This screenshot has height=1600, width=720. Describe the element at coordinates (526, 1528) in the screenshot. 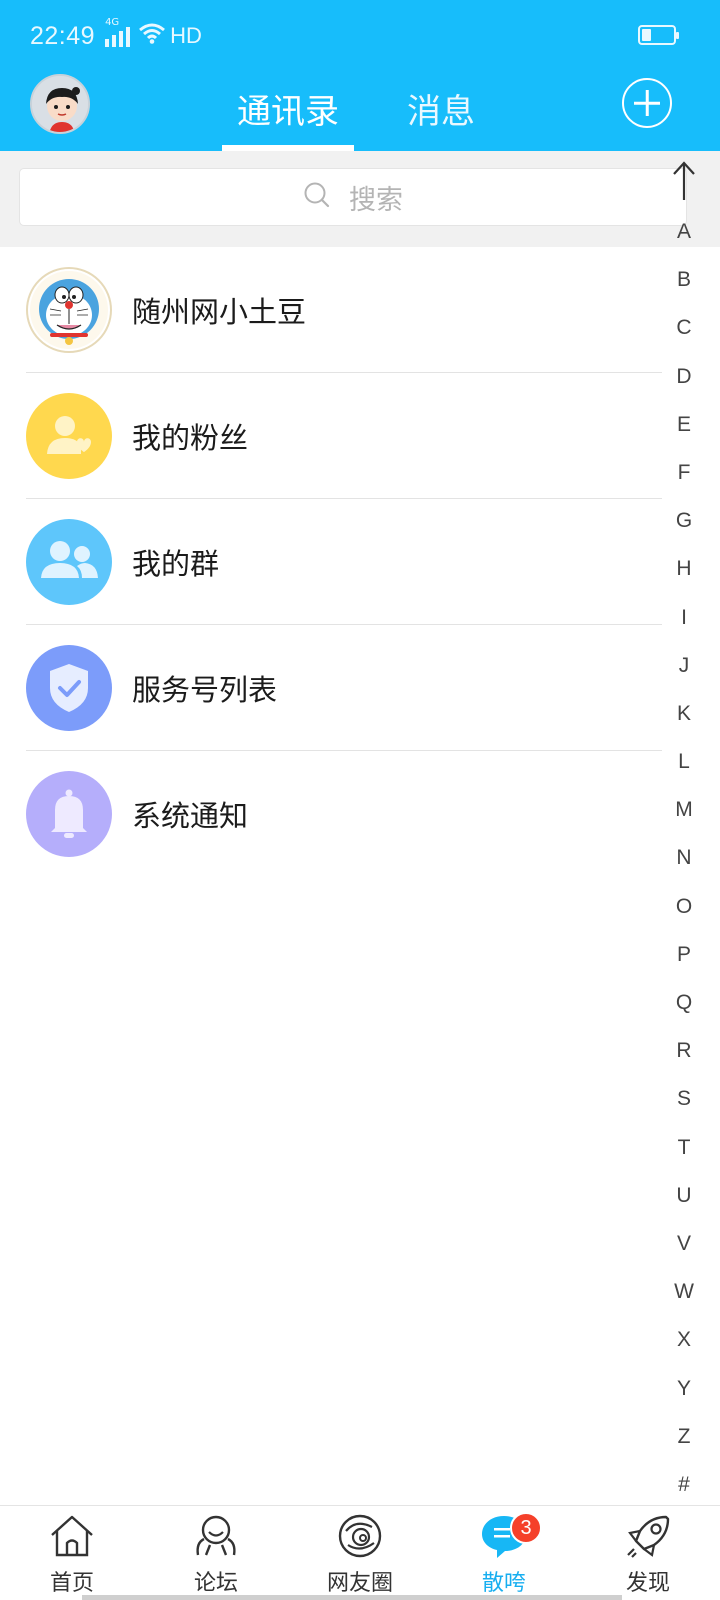

I see `unread-badge: 3` at that location.